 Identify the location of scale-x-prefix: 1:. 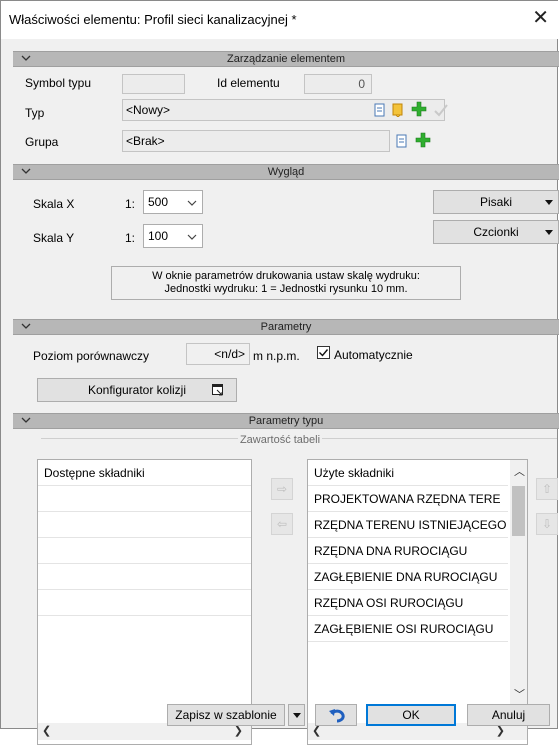
(130, 204).